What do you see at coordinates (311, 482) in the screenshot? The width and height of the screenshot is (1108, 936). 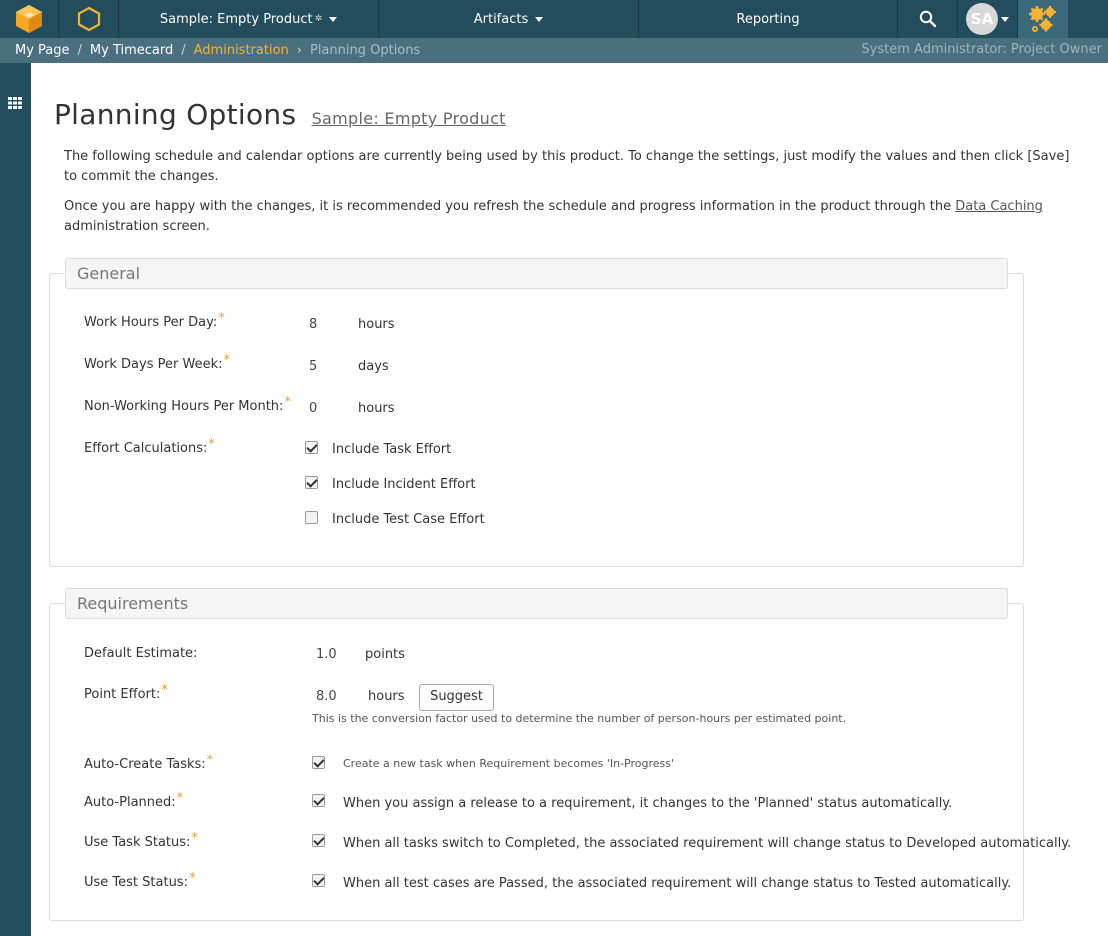 I see `include-incident-effort-checkbox` at bounding box center [311, 482].